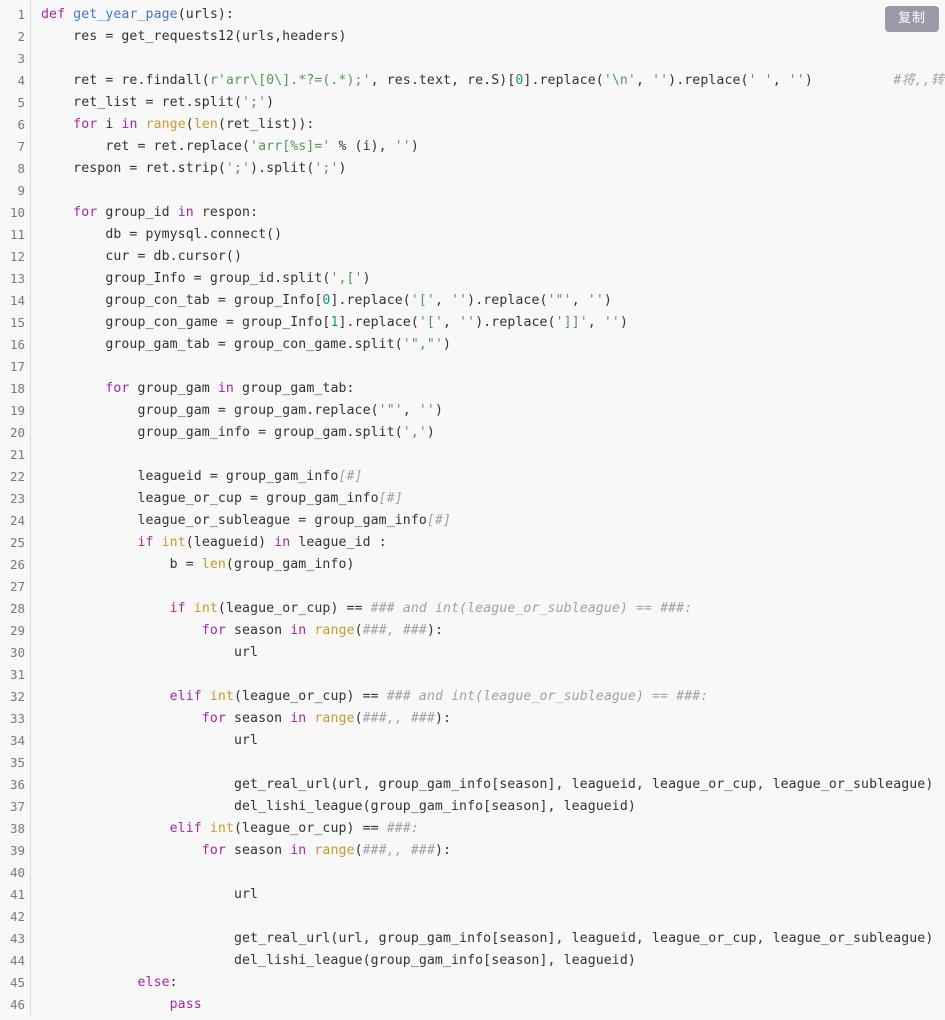  I want to click on code-token-str: '"', so click(390, 410).